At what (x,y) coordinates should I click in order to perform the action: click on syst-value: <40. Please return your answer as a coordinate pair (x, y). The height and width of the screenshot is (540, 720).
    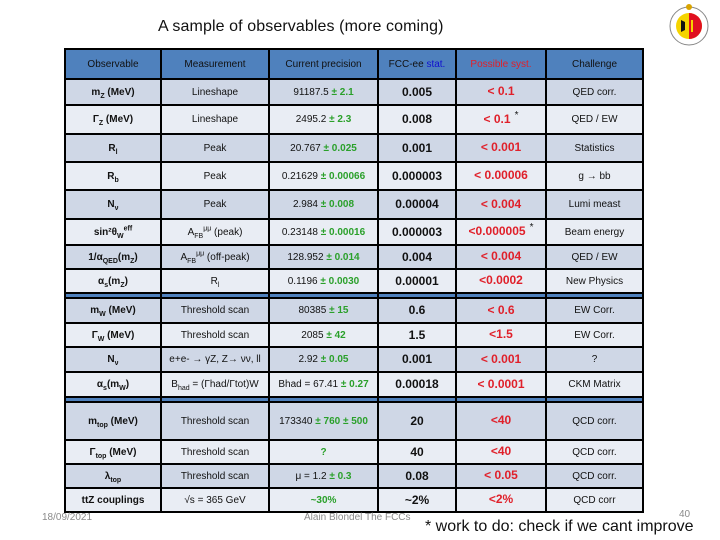
    Looking at the image, I should click on (501, 420).